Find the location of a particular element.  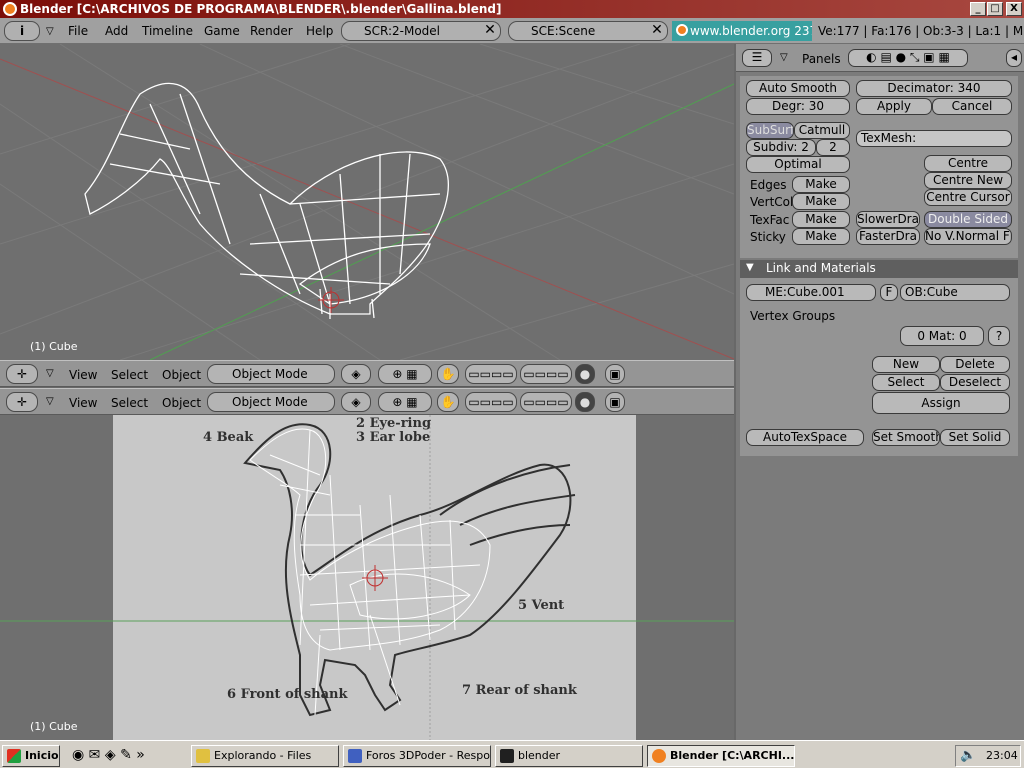

start-button: Inicio is located at coordinates (31, 756).